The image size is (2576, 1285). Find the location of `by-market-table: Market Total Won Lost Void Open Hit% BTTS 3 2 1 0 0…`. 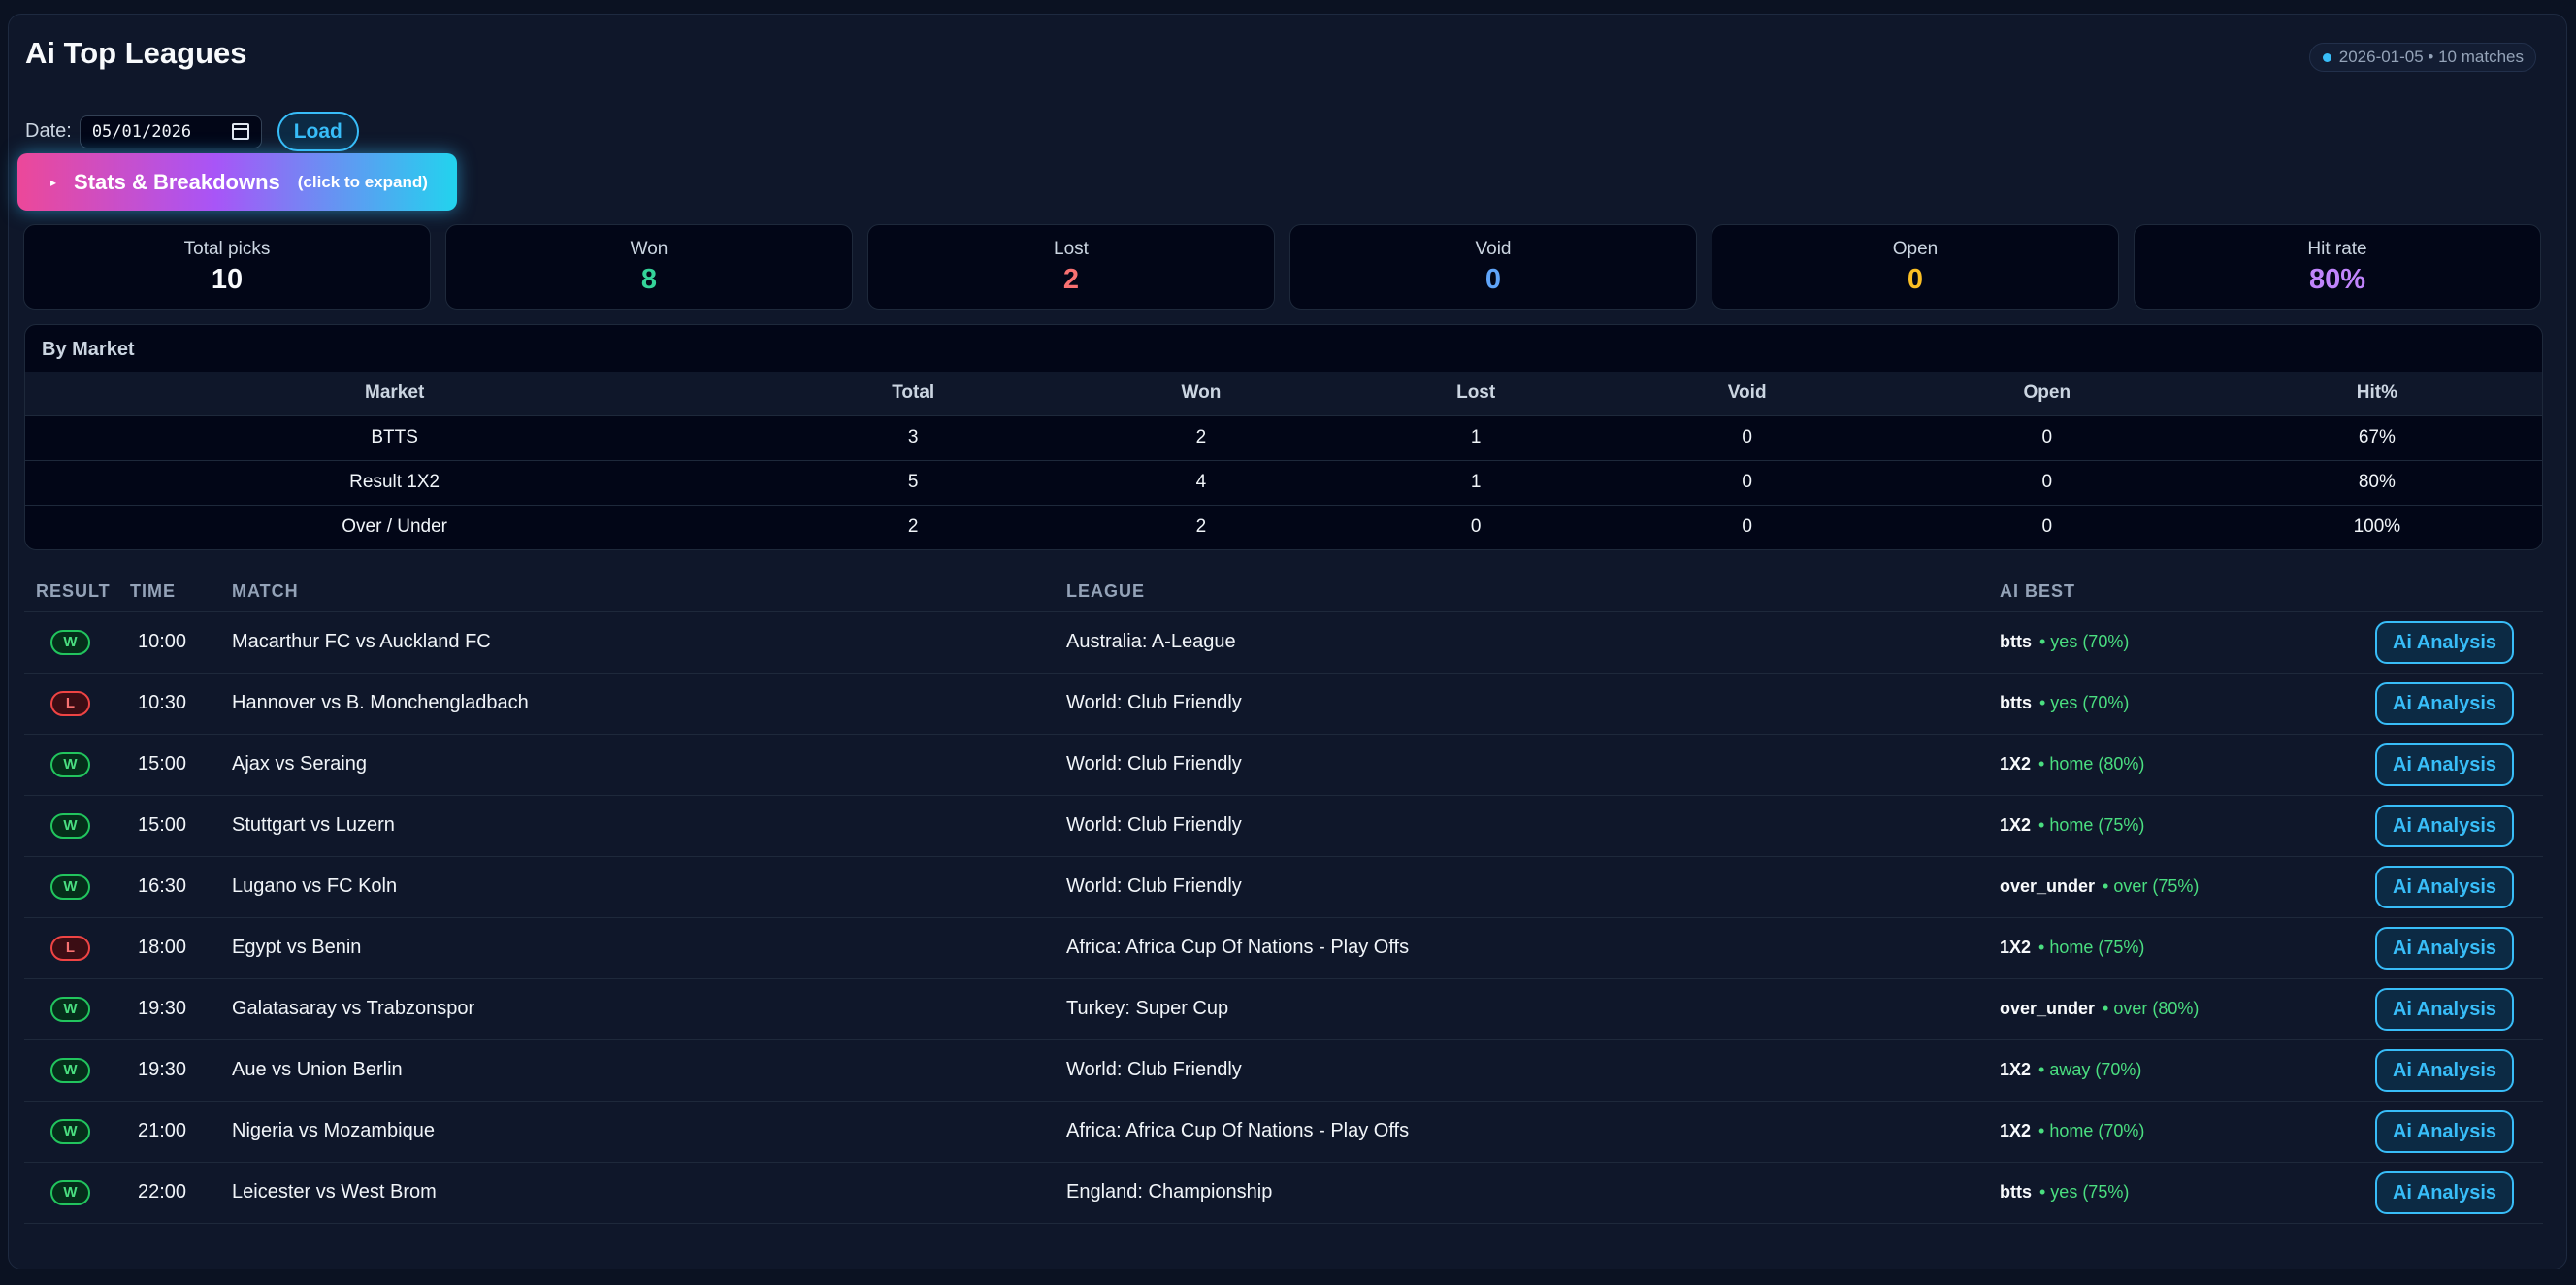

by-market-table: Market Total Won Lost Void Open Hit% BTTS 3 2 1 0 0… is located at coordinates (1284, 460).